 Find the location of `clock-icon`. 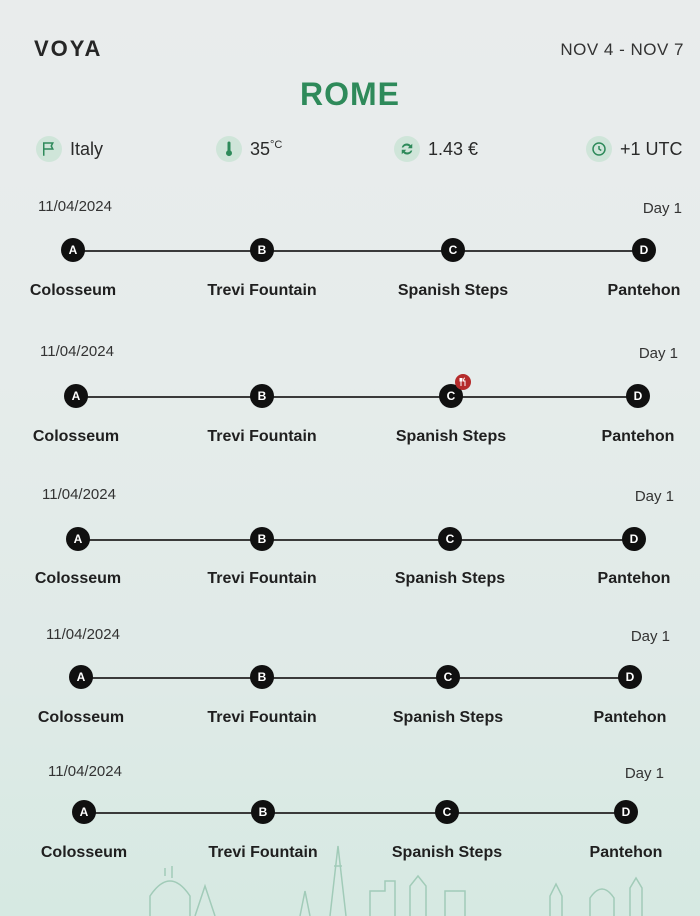

clock-icon is located at coordinates (599, 149).